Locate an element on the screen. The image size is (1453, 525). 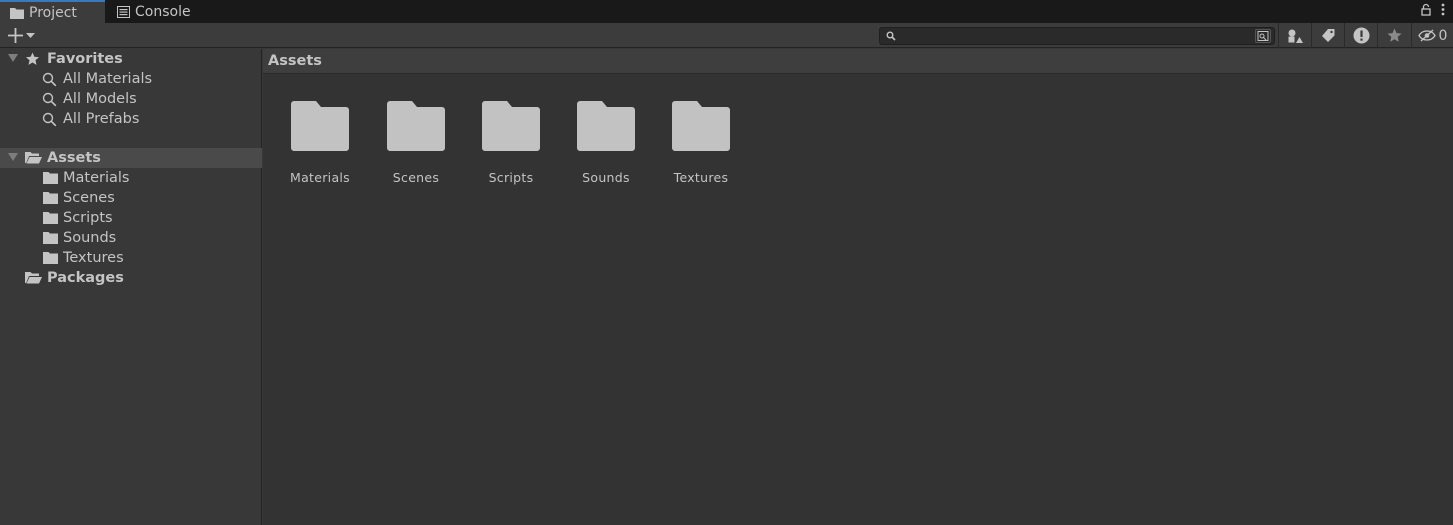
search-by-type-button is located at coordinates (1263, 36).